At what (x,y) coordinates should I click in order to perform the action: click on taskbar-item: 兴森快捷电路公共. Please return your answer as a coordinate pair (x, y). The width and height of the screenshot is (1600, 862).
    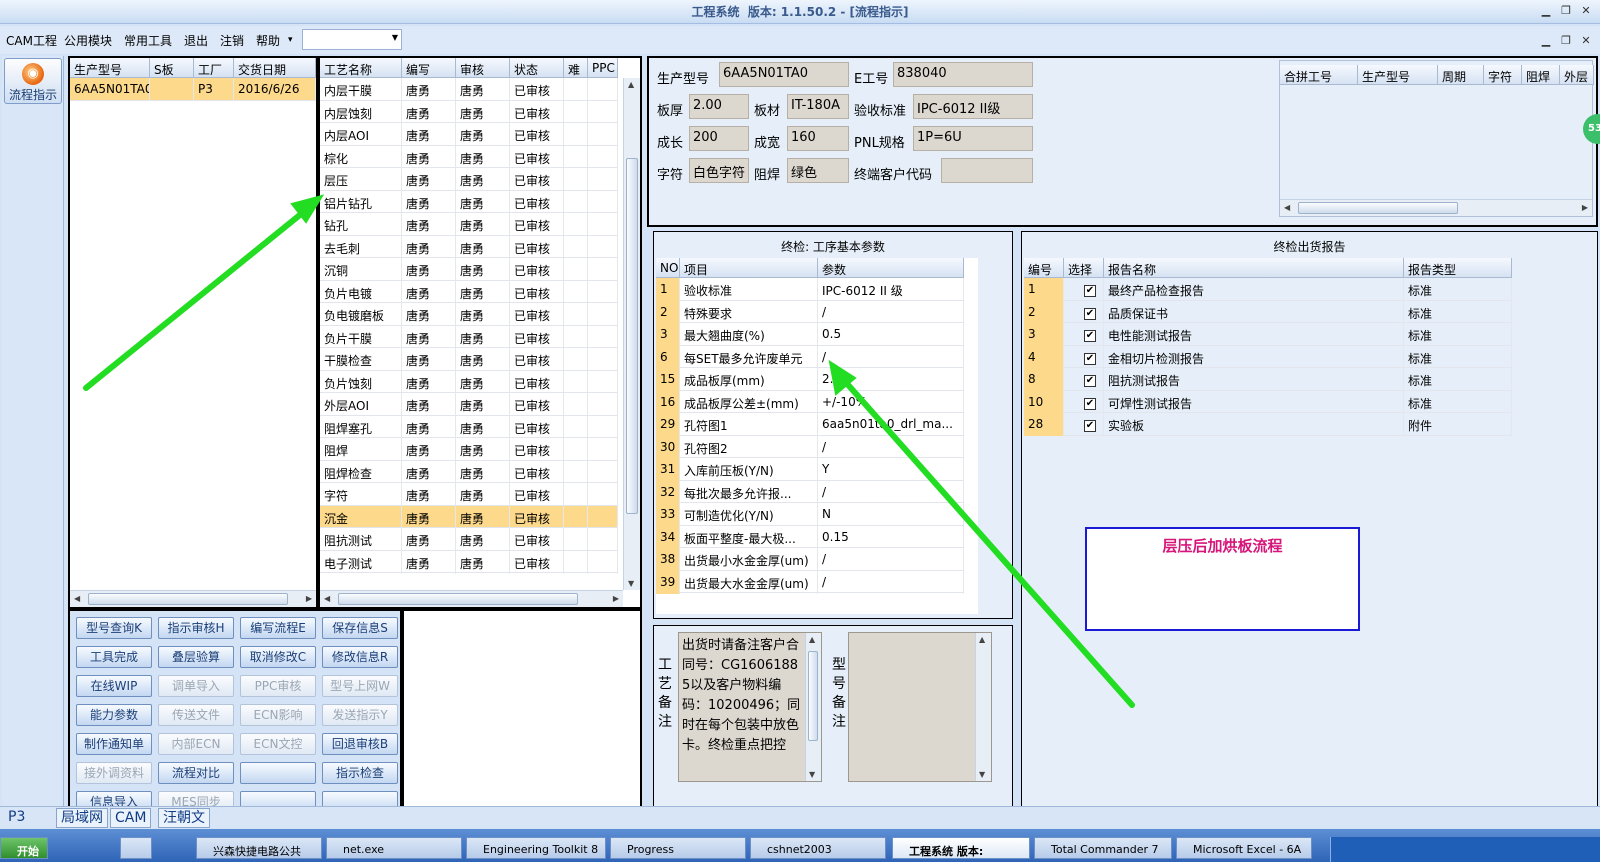
    Looking at the image, I should click on (259, 848).